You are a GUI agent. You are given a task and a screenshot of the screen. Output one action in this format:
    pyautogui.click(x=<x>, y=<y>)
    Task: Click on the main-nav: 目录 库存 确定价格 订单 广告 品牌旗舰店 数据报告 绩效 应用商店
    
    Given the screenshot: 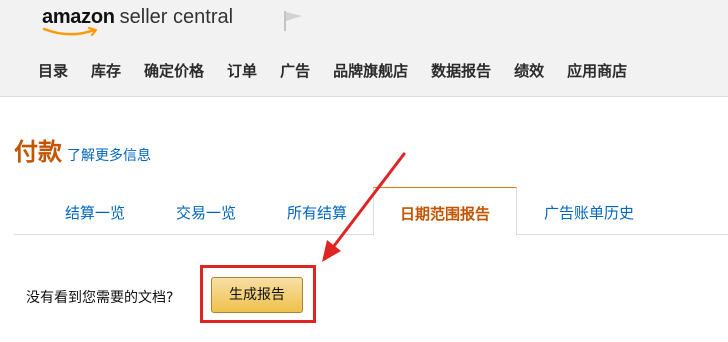 What is the action you would take?
    pyautogui.click(x=344, y=71)
    